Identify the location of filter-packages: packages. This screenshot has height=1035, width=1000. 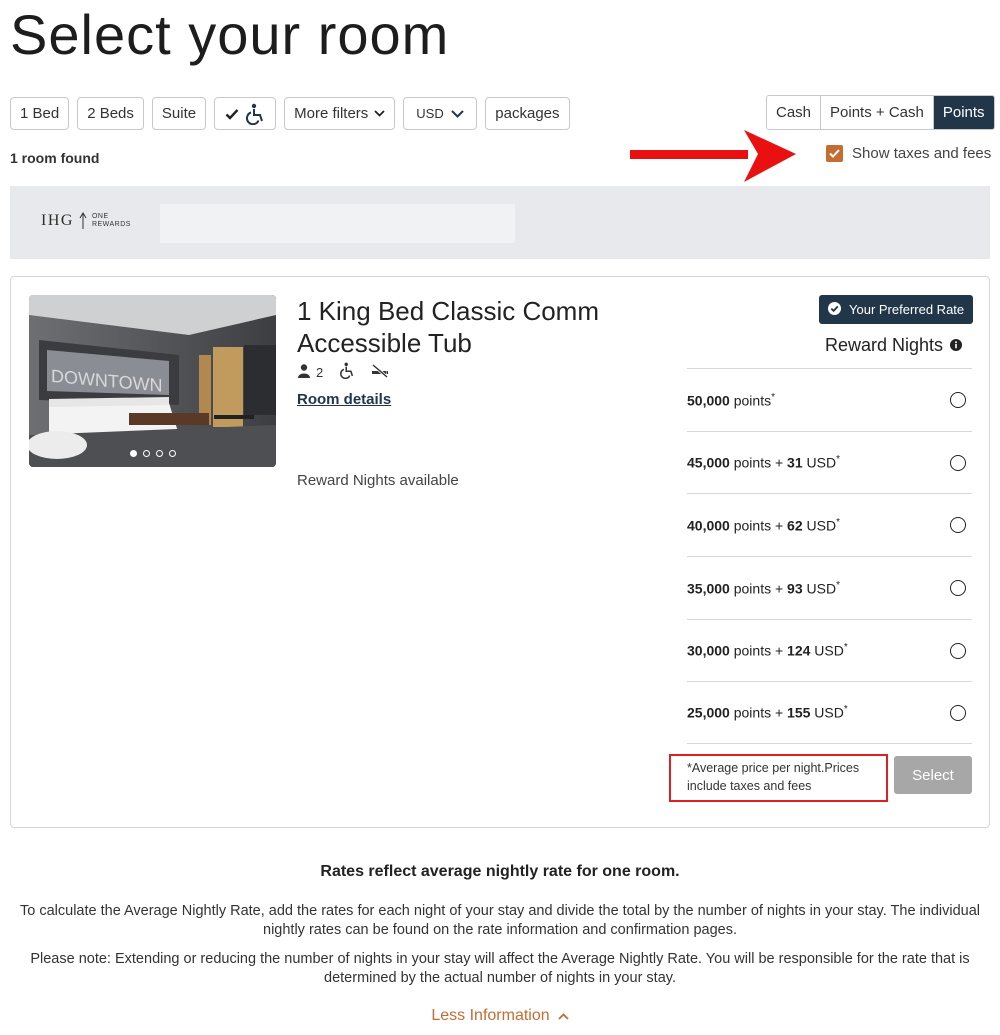
(527, 113).